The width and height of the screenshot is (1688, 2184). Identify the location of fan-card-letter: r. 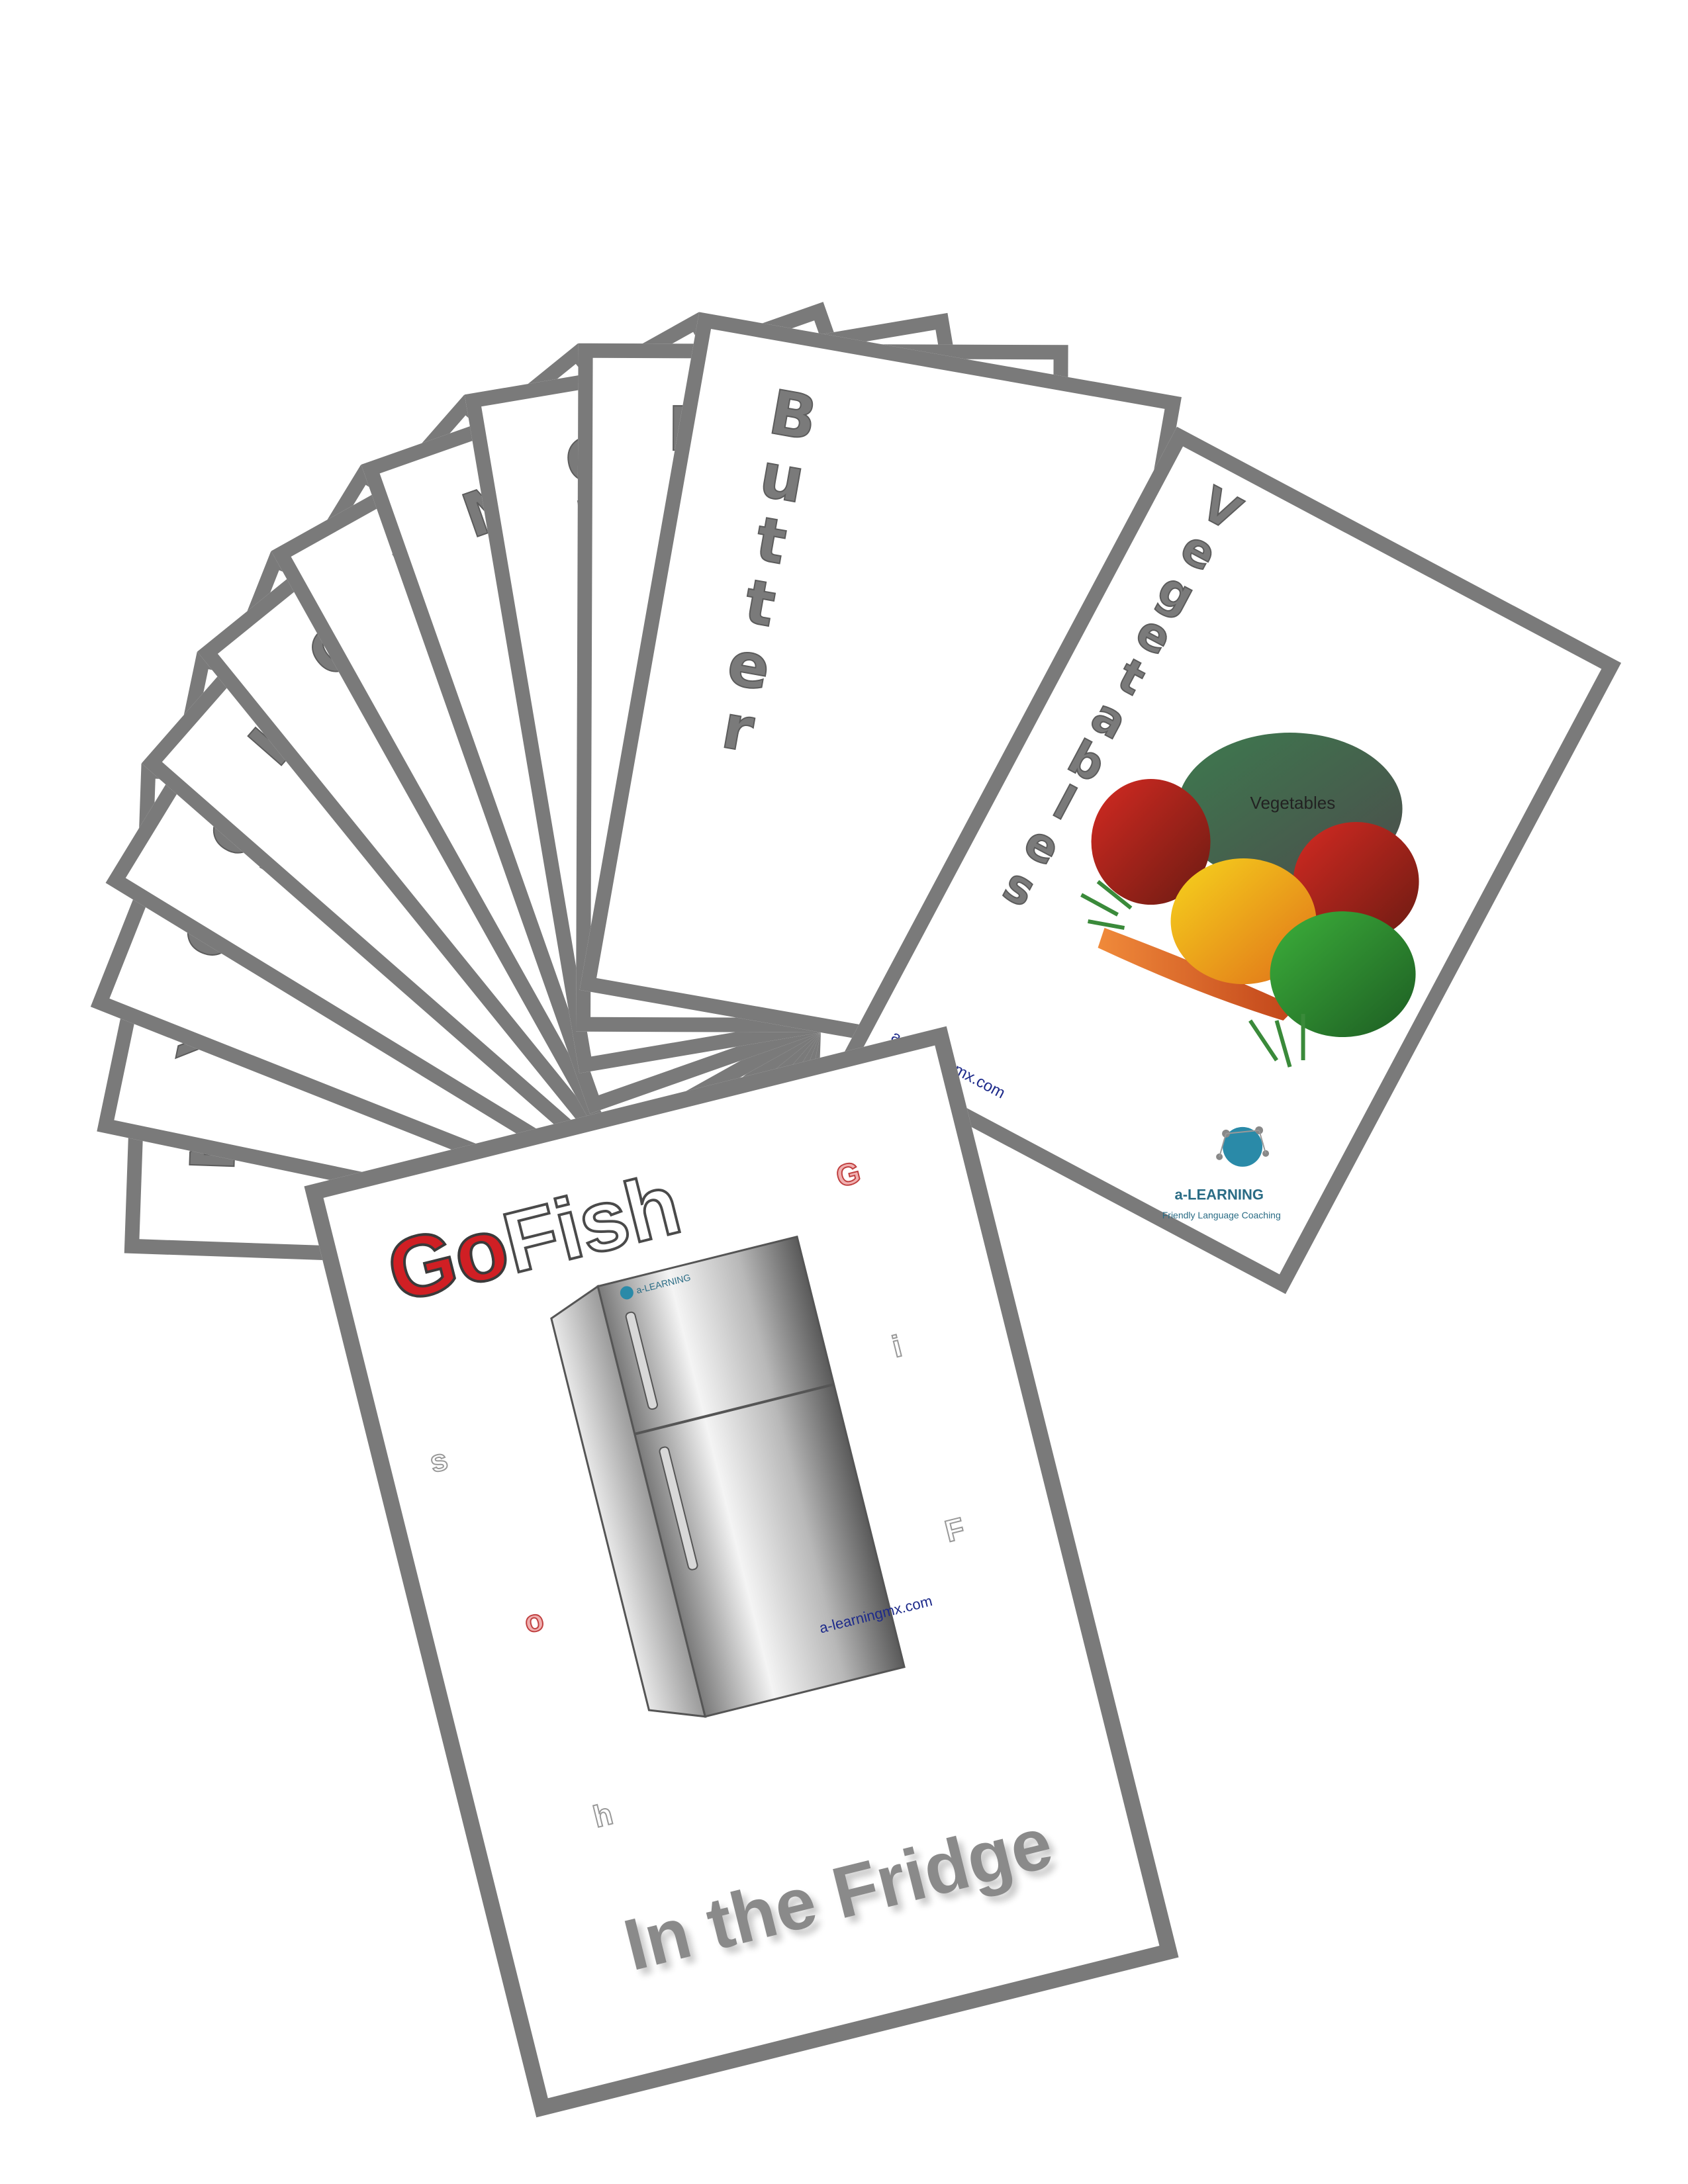
(737, 728).